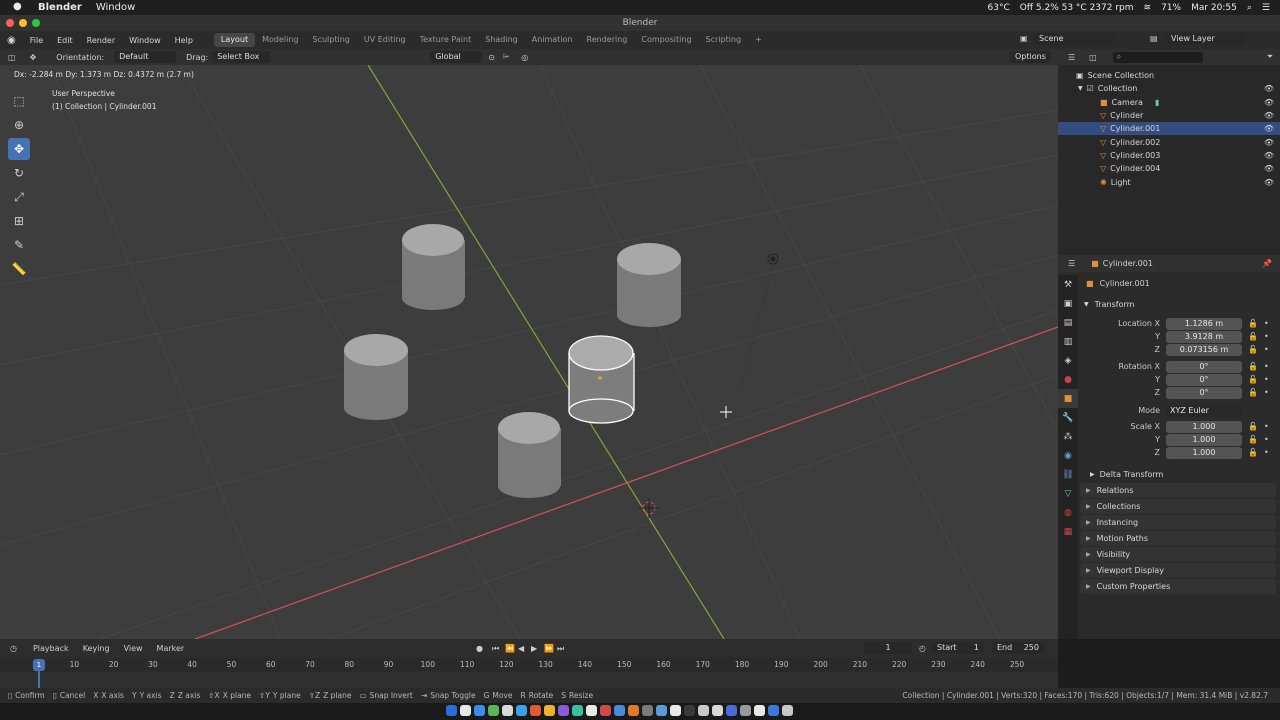 This screenshot has height=720, width=1280. What do you see at coordinates (1180, 474) in the screenshot?
I see `delta-transform-subpanel: ▶ Delta Transform` at bounding box center [1180, 474].